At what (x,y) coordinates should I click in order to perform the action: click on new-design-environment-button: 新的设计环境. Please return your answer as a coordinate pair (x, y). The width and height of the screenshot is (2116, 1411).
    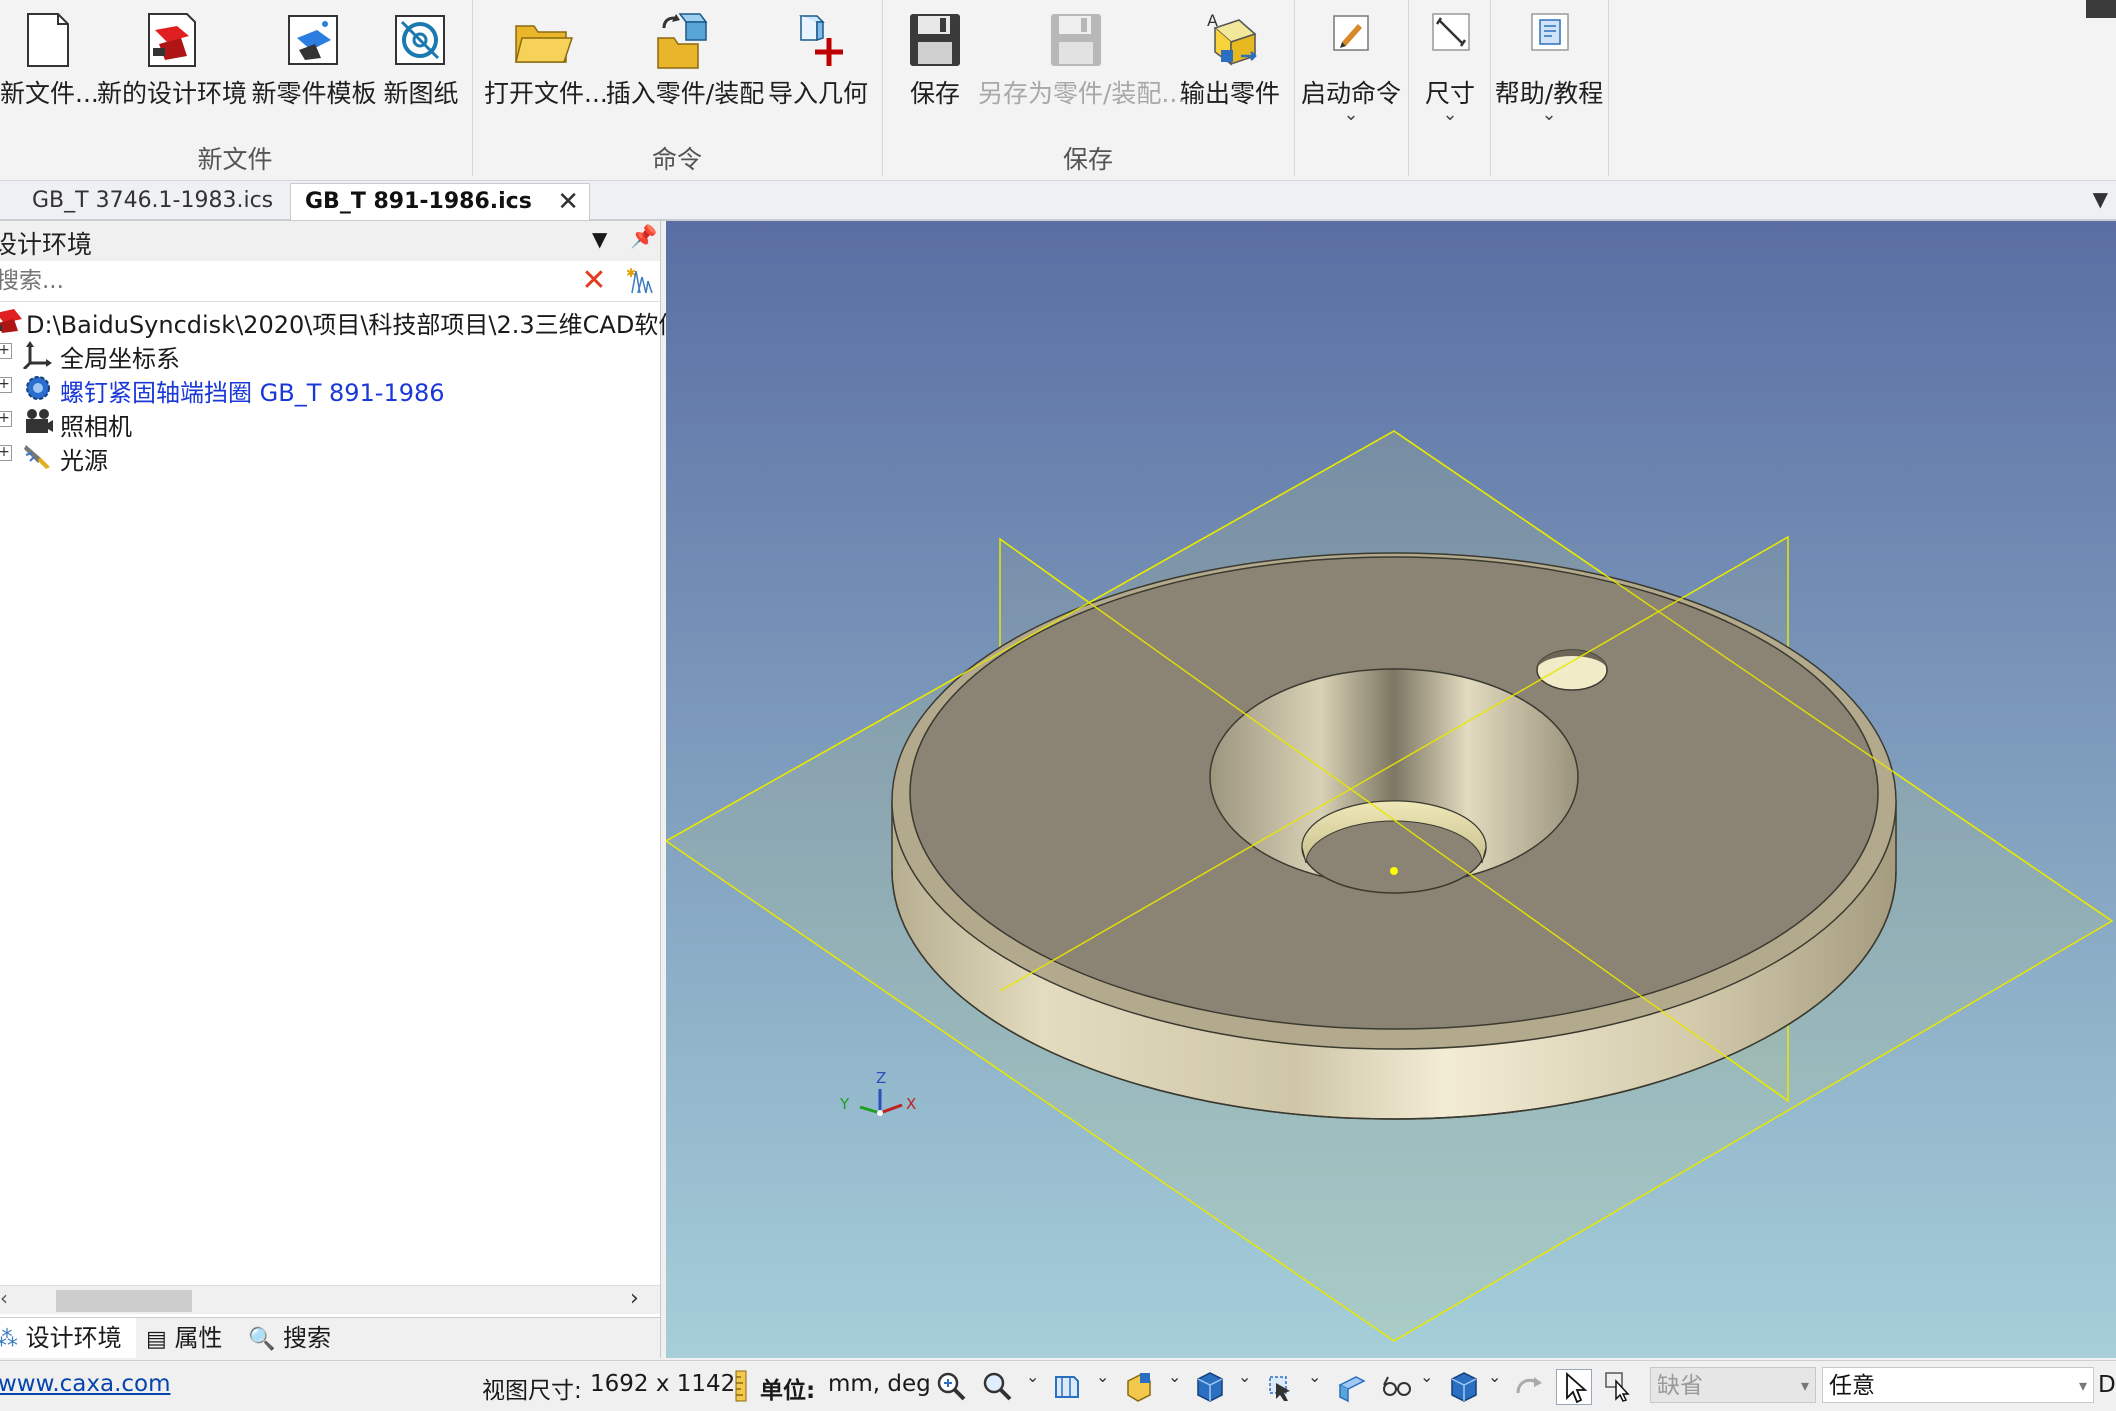
    Looking at the image, I should click on (172, 70).